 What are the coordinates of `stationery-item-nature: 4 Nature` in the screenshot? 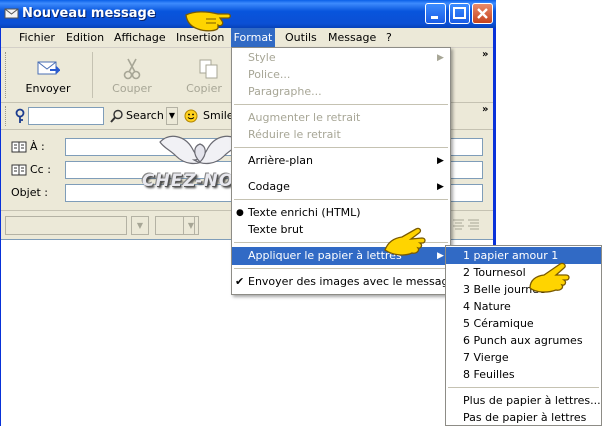 It's located at (523, 306).